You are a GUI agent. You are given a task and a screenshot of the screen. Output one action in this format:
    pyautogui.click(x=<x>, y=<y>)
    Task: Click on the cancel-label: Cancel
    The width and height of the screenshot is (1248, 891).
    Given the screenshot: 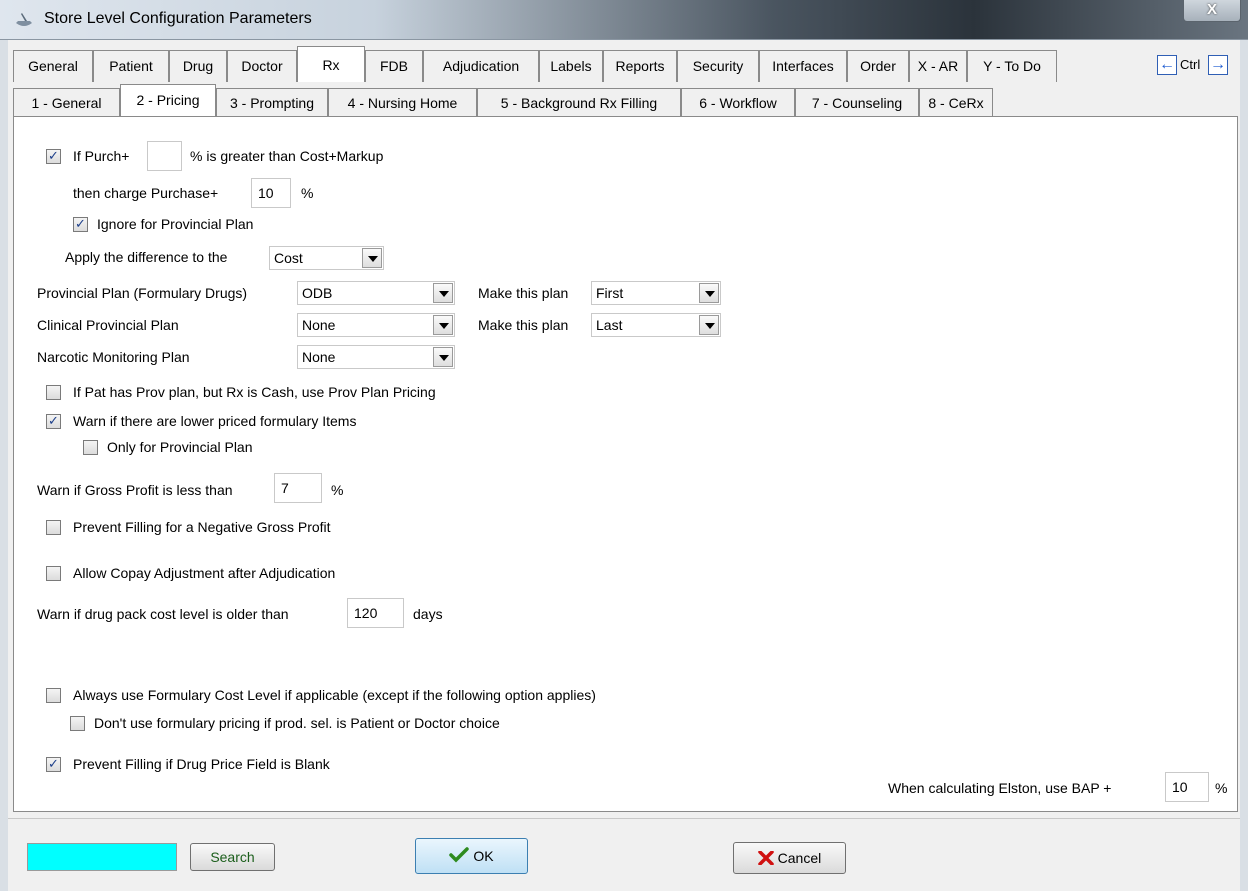 What is the action you would take?
    pyautogui.click(x=799, y=858)
    